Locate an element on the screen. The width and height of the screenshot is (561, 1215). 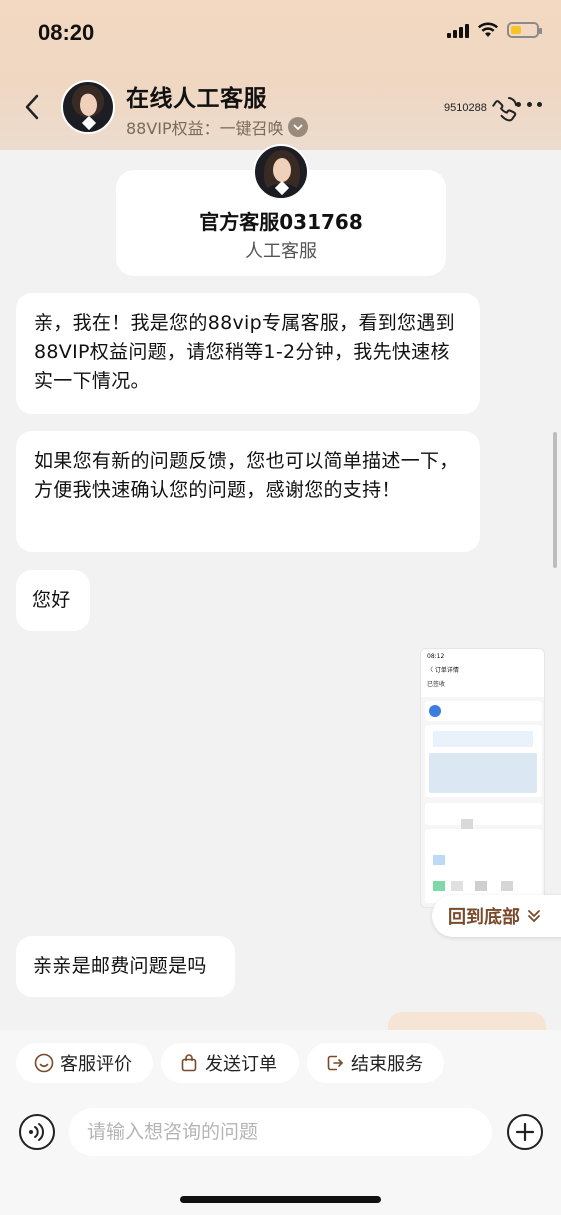
thumb-time: 08:12 is located at coordinates (436, 656).